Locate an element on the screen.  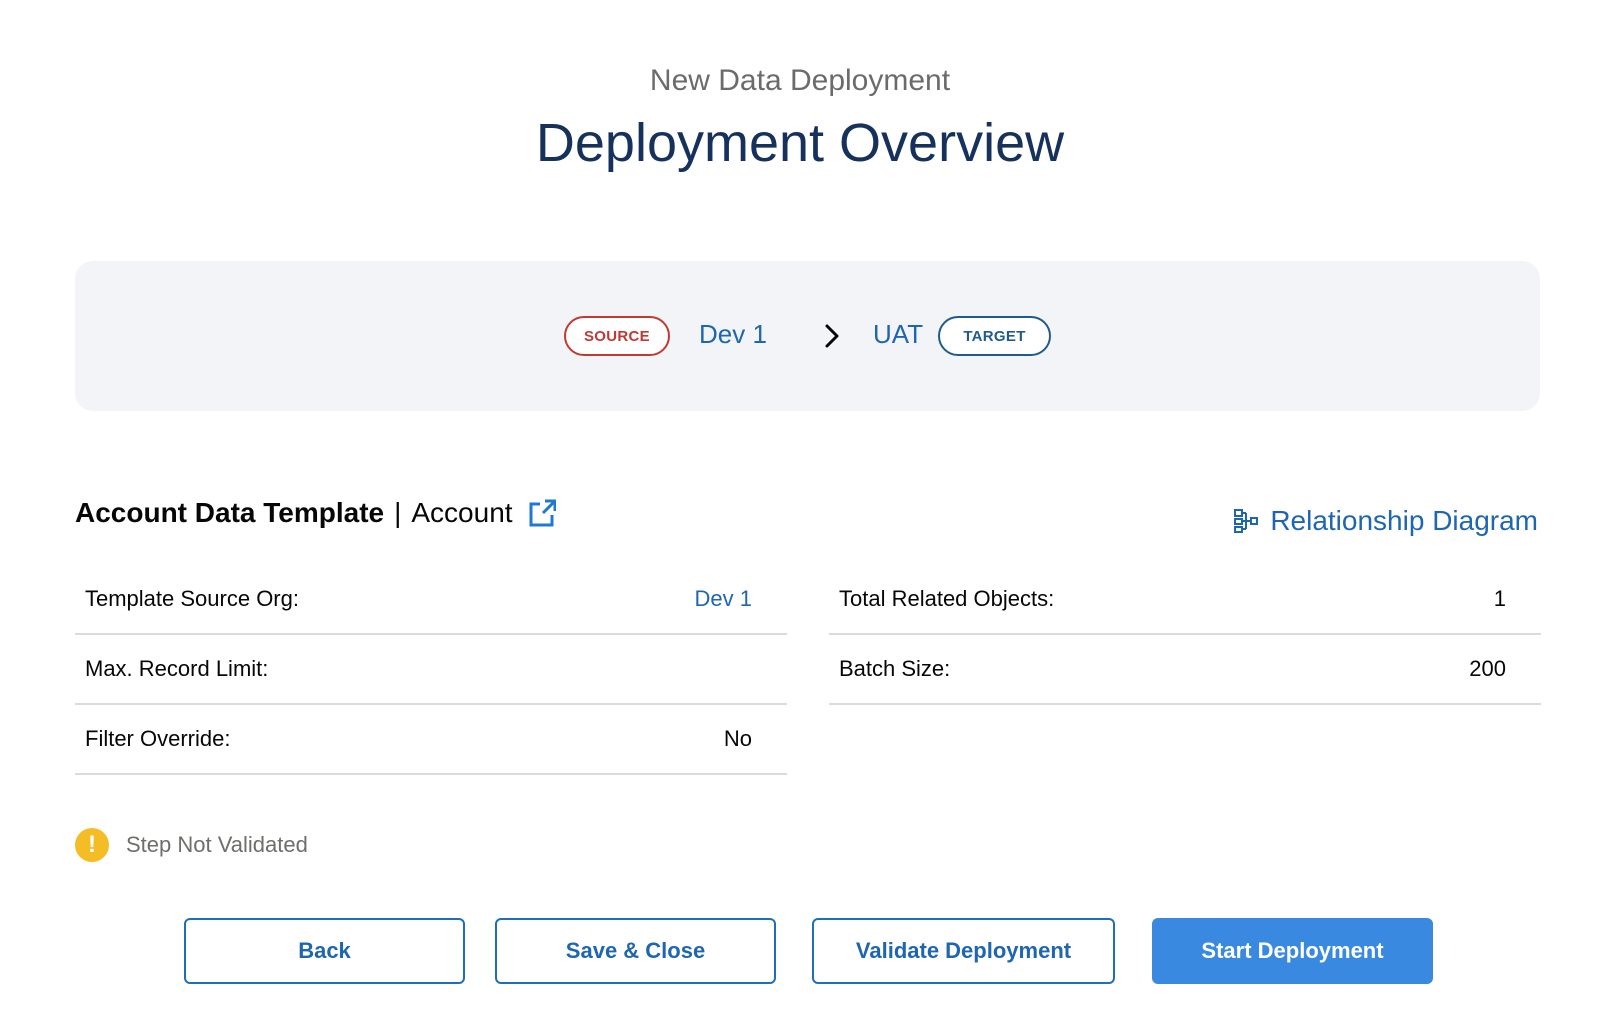
save-close-button: Save & Close is located at coordinates (635, 951).